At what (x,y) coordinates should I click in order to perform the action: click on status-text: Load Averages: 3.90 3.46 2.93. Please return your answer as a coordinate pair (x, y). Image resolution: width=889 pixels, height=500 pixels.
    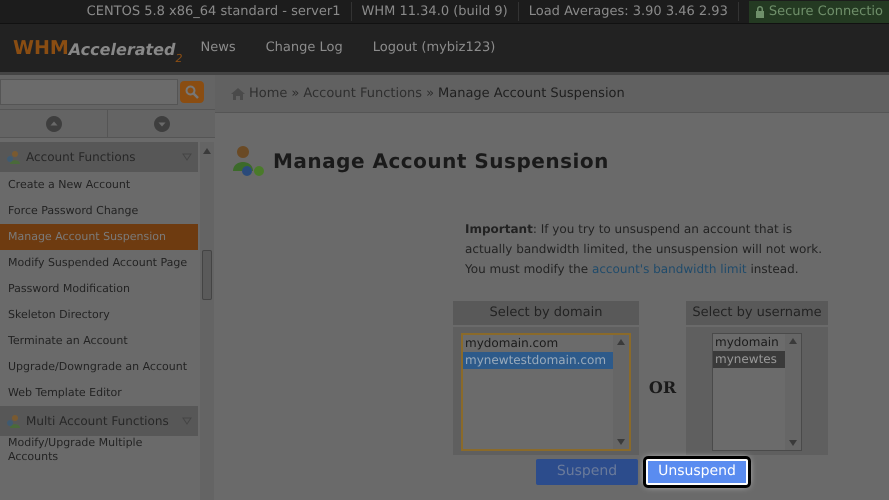
    Looking at the image, I should click on (628, 12).